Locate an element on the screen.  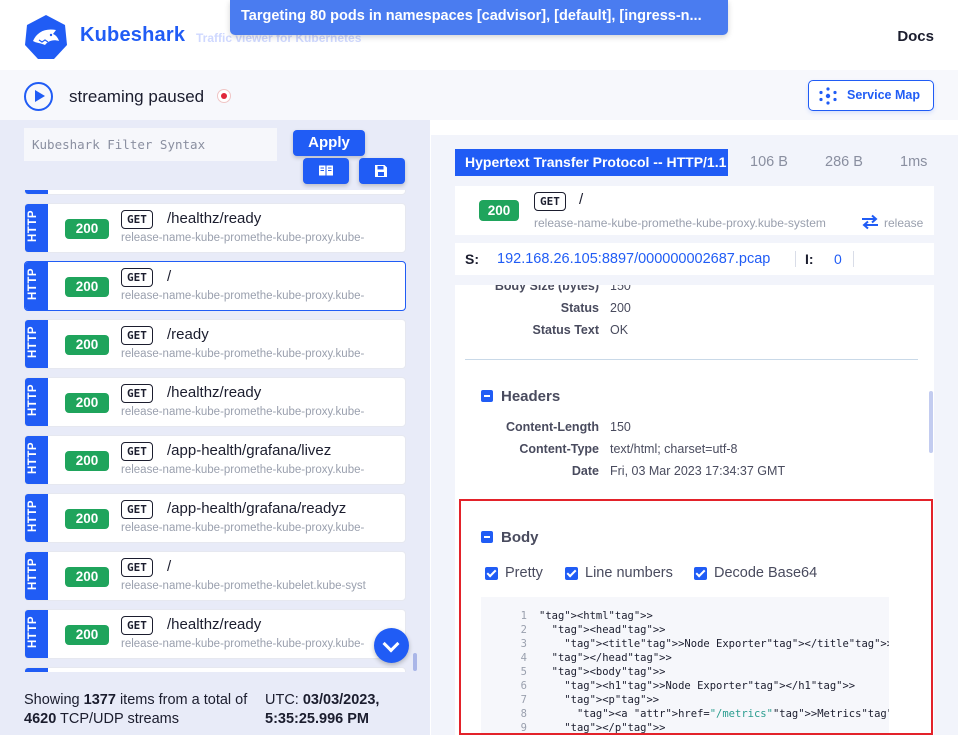
request-path: /app-health/grafana/livez is located at coordinates (249, 450).